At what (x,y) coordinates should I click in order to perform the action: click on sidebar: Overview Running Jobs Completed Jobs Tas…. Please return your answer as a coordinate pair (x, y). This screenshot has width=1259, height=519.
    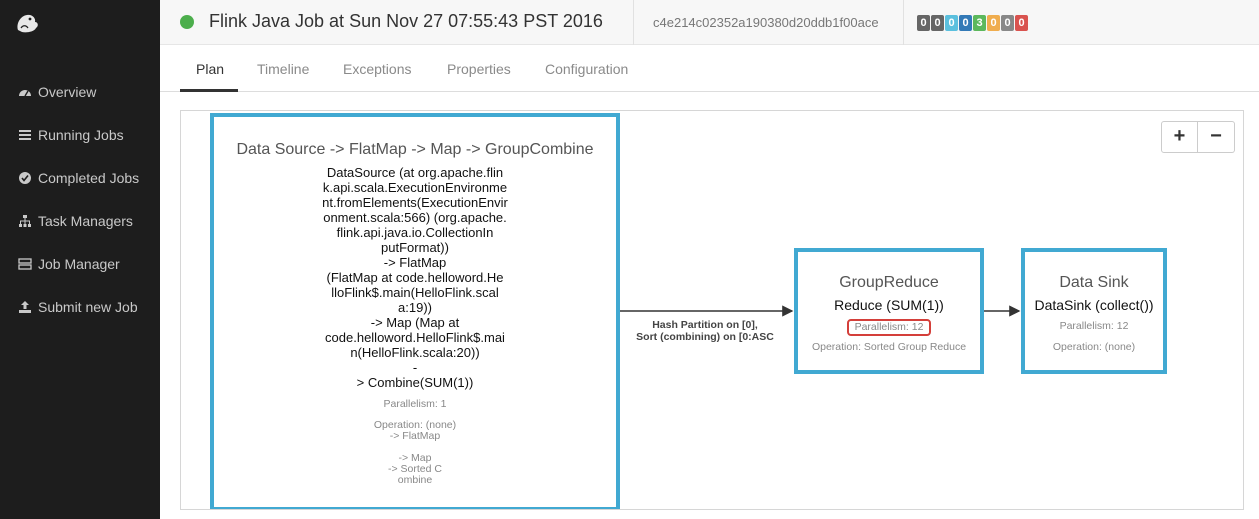
    Looking at the image, I should click on (80, 259).